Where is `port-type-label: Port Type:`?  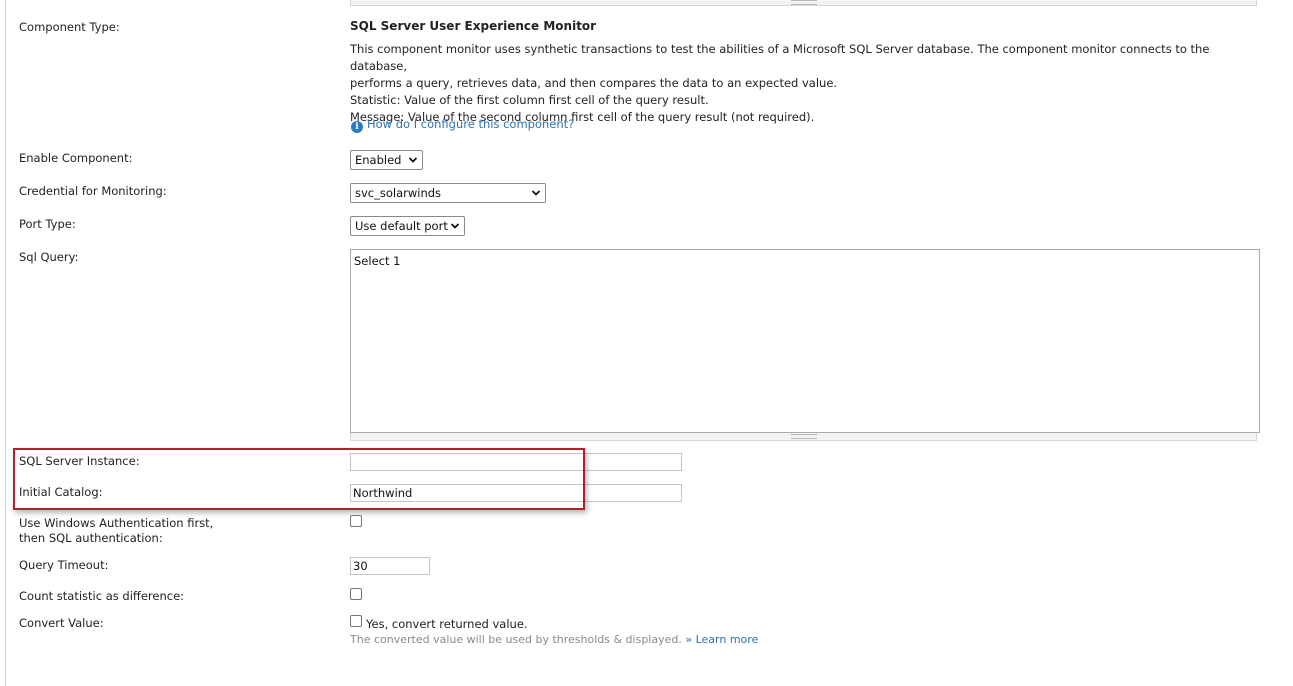 port-type-label: Port Type: is located at coordinates (47, 224).